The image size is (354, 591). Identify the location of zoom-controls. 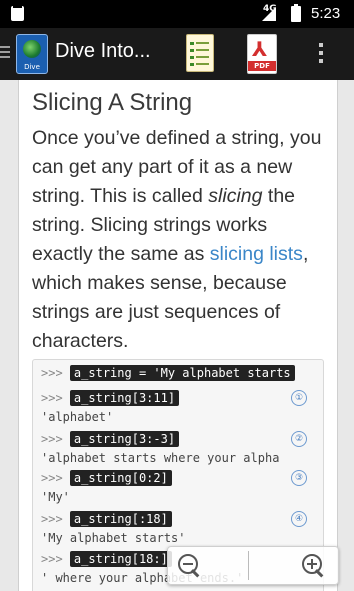
(253, 565).